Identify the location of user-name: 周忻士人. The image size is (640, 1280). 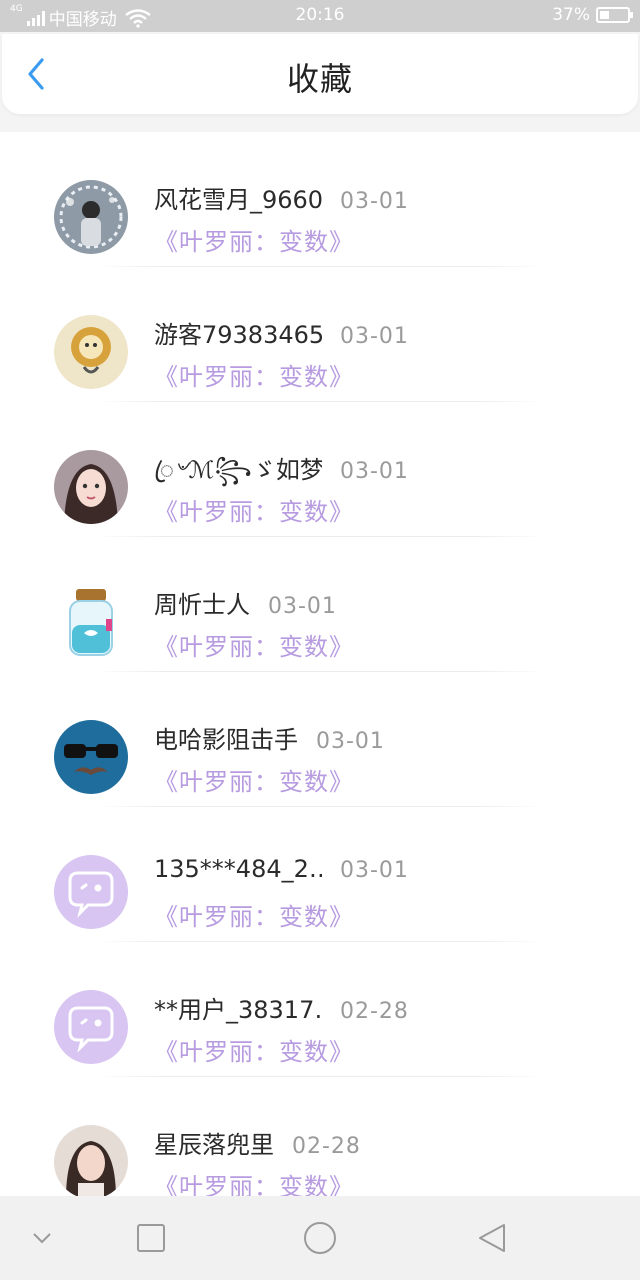
(202, 605).